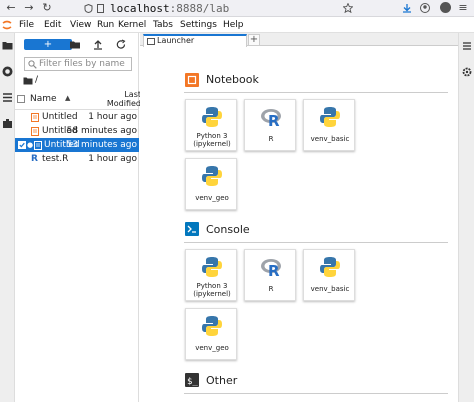 The width and height of the screenshot is (474, 402). I want to click on r-file-icon: R, so click(34, 159).